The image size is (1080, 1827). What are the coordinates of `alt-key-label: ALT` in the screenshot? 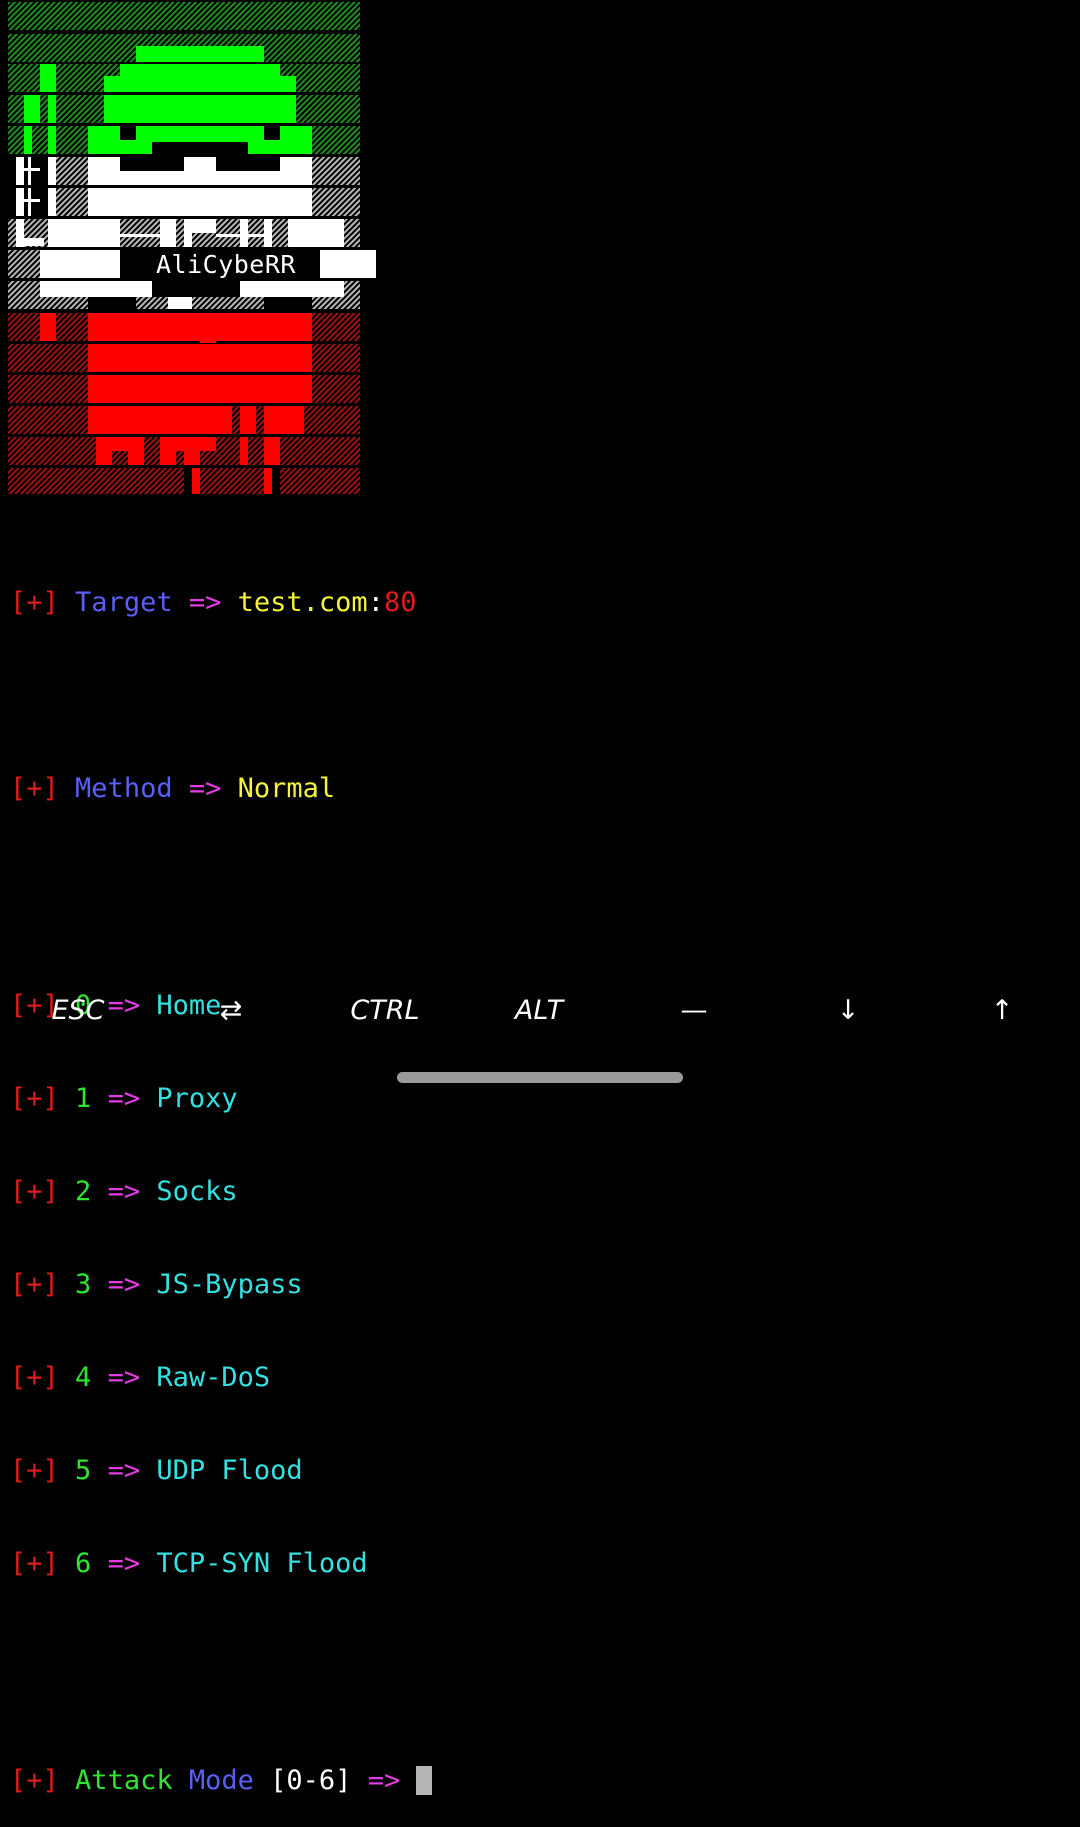 It's located at (539, 1010).